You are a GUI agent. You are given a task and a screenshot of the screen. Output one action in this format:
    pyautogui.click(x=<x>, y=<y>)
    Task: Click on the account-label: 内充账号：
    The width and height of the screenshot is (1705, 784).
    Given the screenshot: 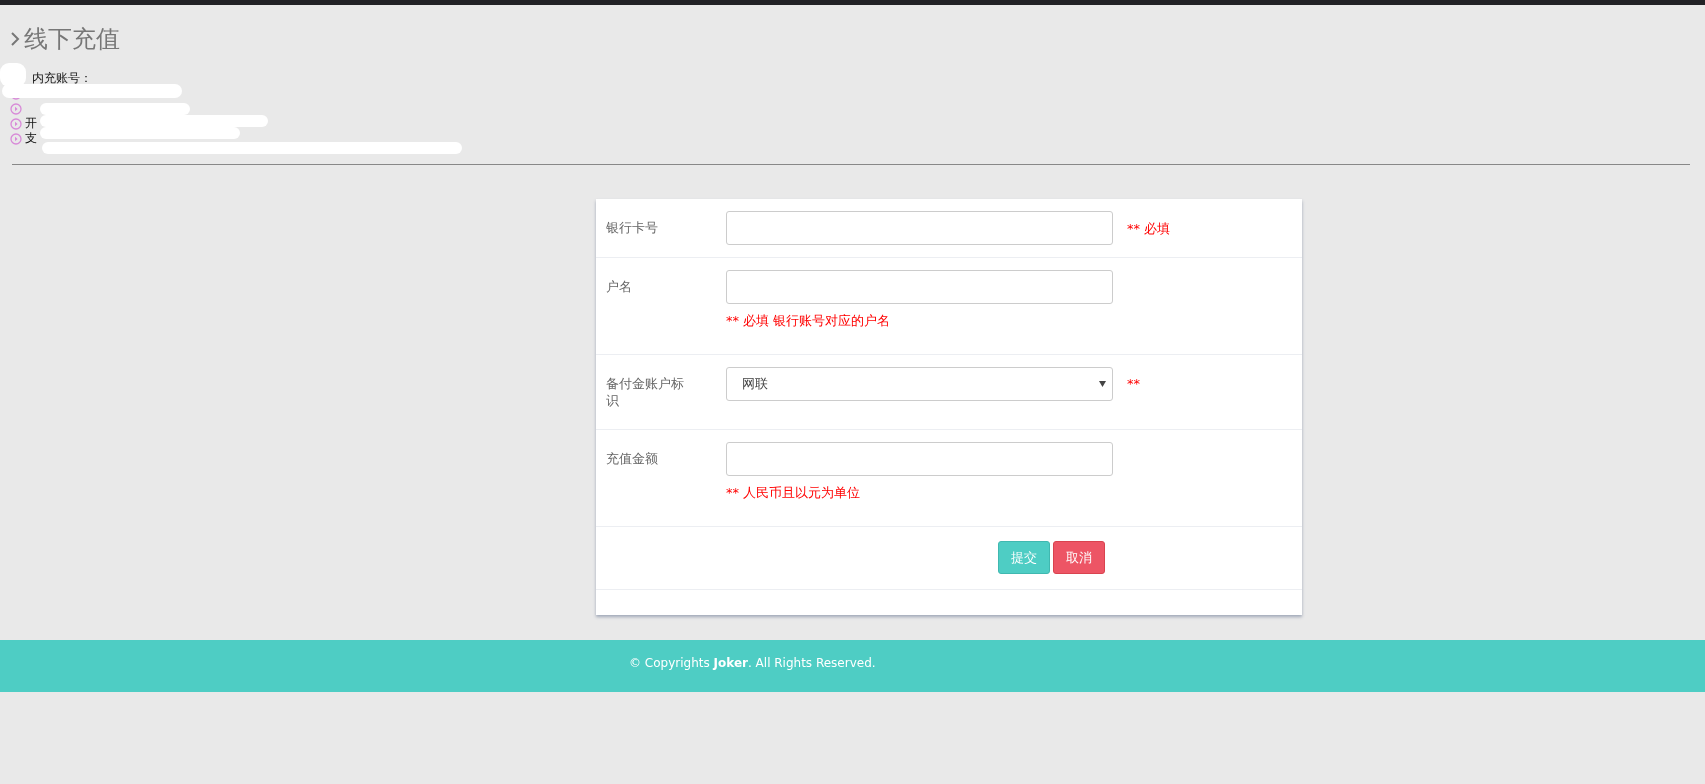 What is the action you would take?
    pyautogui.click(x=62, y=78)
    